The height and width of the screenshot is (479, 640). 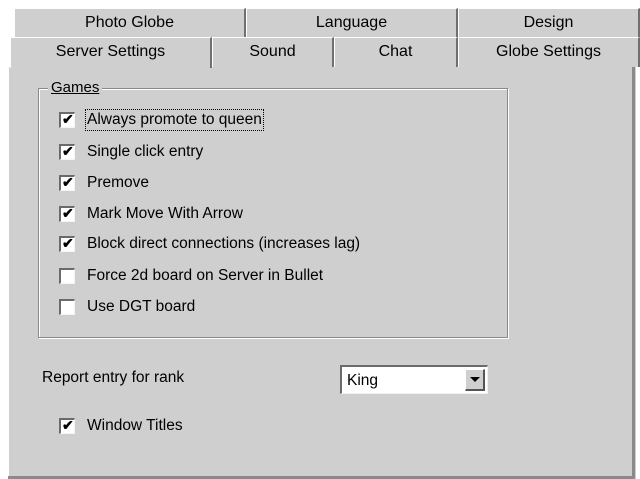 I want to click on option-window-titles: ✔ Window Titles, so click(x=121, y=426).